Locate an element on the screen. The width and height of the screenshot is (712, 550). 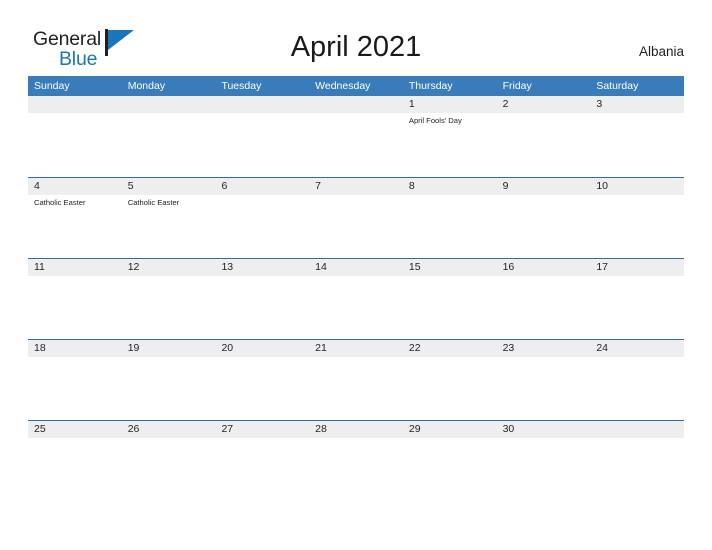
day-number: 9 is located at coordinates (544, 186).